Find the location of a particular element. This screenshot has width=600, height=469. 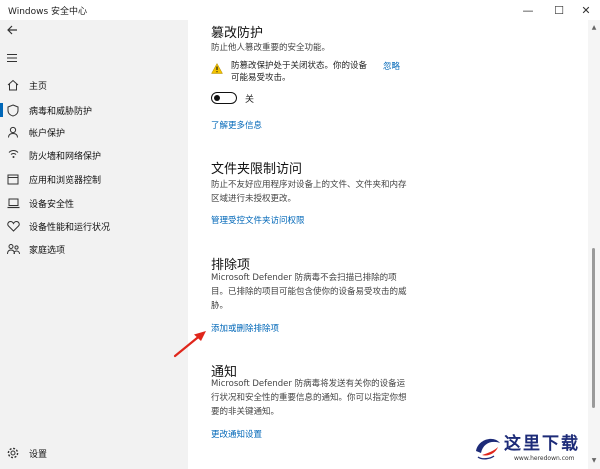

folder-access-description: 防止不友好应用程序对设备上的文件、文件夹和内存区域进行未授权更改。 is located at coordinates (309, 192).